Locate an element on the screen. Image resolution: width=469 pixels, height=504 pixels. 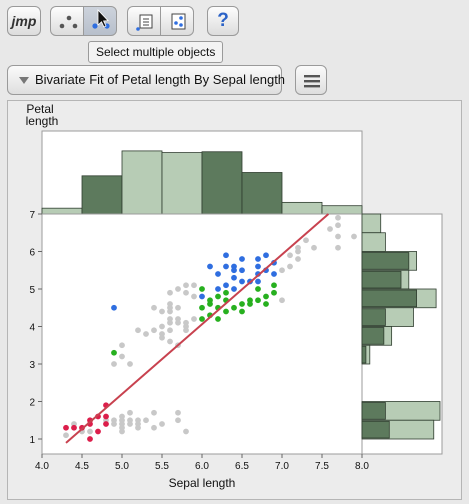
y-tick-label: 2 is located at coordinates (32, 403).